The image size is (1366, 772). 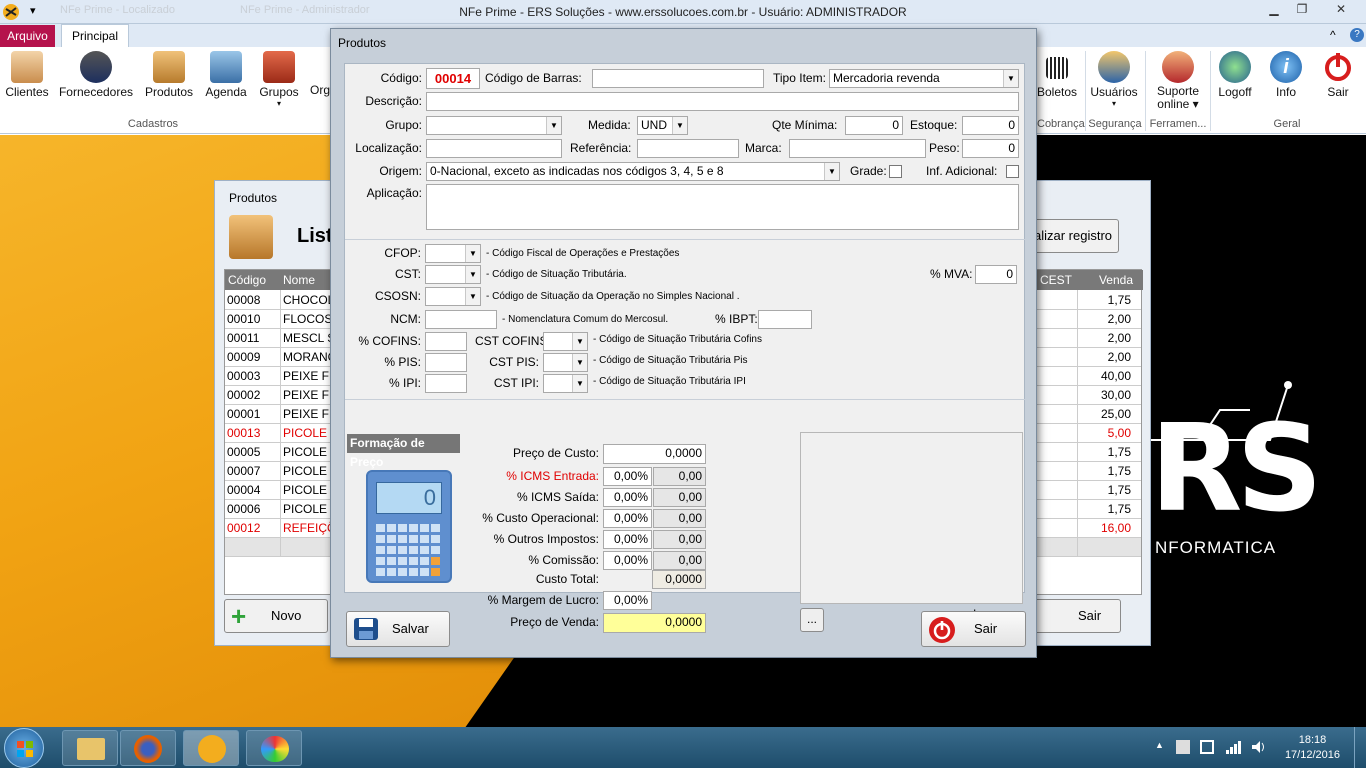 I want to click on sair-dialog-button: Sair, so click(x=973, y=629).